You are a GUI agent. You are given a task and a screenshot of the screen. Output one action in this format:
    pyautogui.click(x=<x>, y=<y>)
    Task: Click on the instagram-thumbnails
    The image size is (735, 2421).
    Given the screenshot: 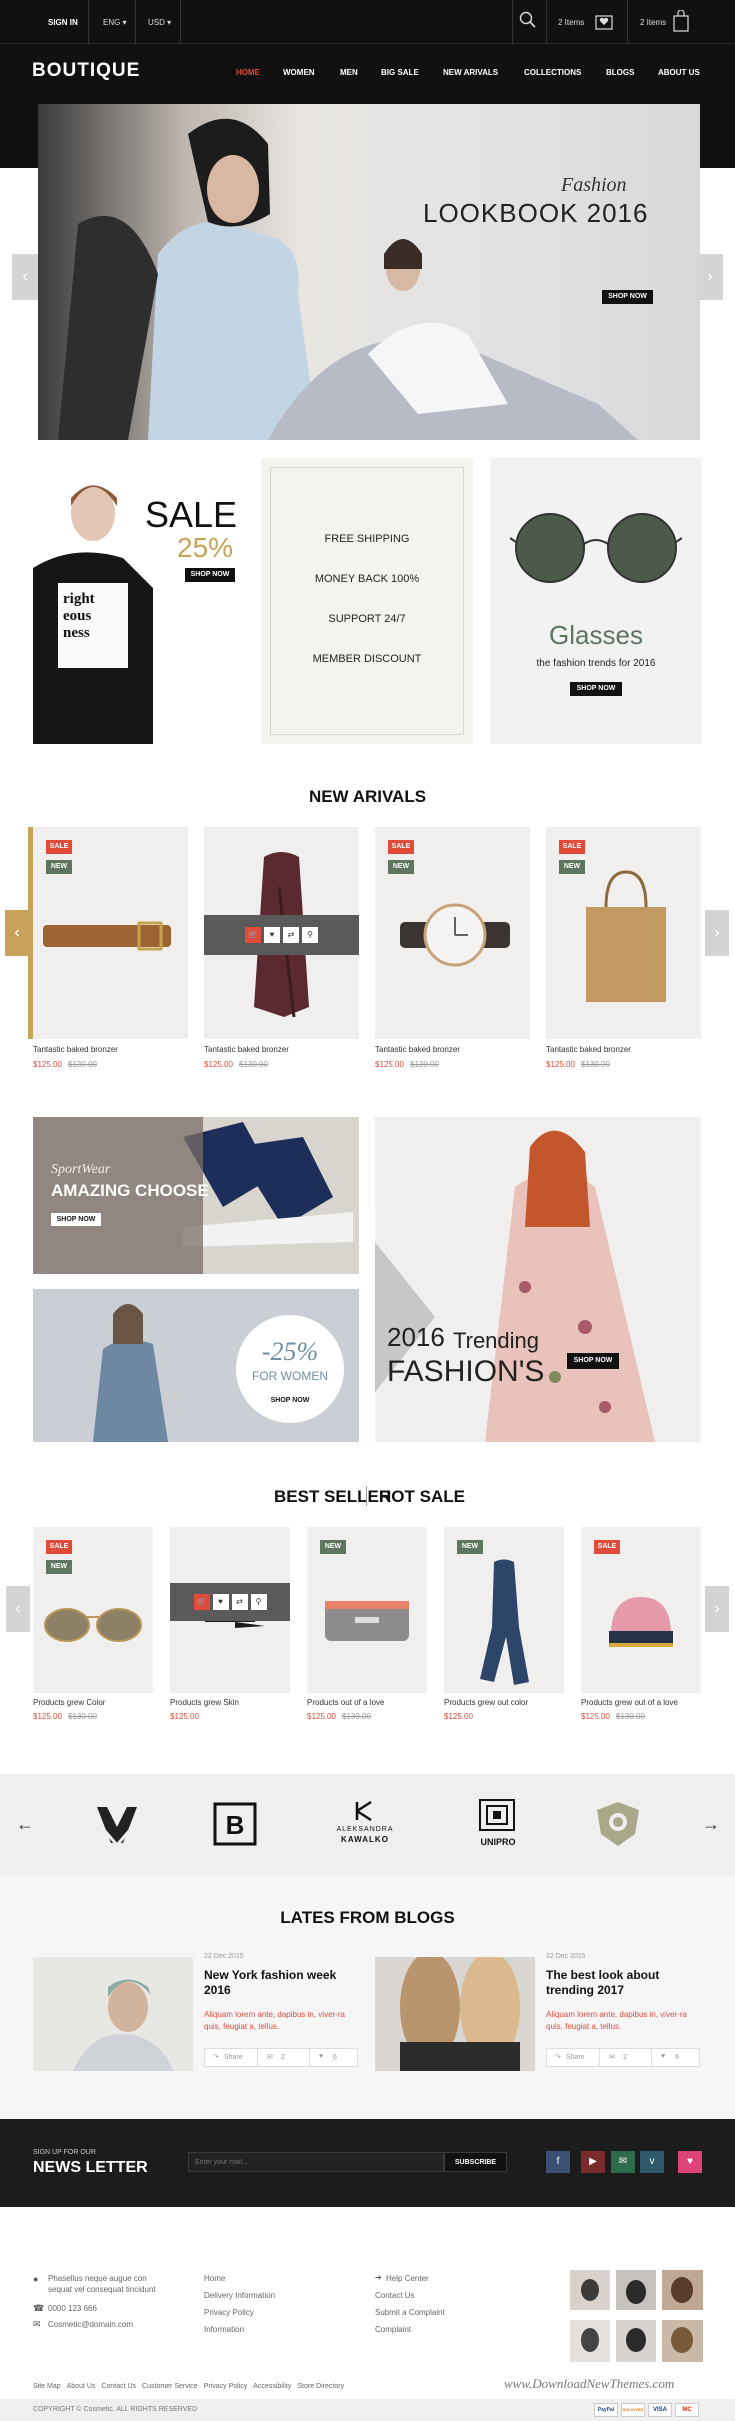 What is the action you would take?
    pyautogui.click(x=636, y=2316)
    